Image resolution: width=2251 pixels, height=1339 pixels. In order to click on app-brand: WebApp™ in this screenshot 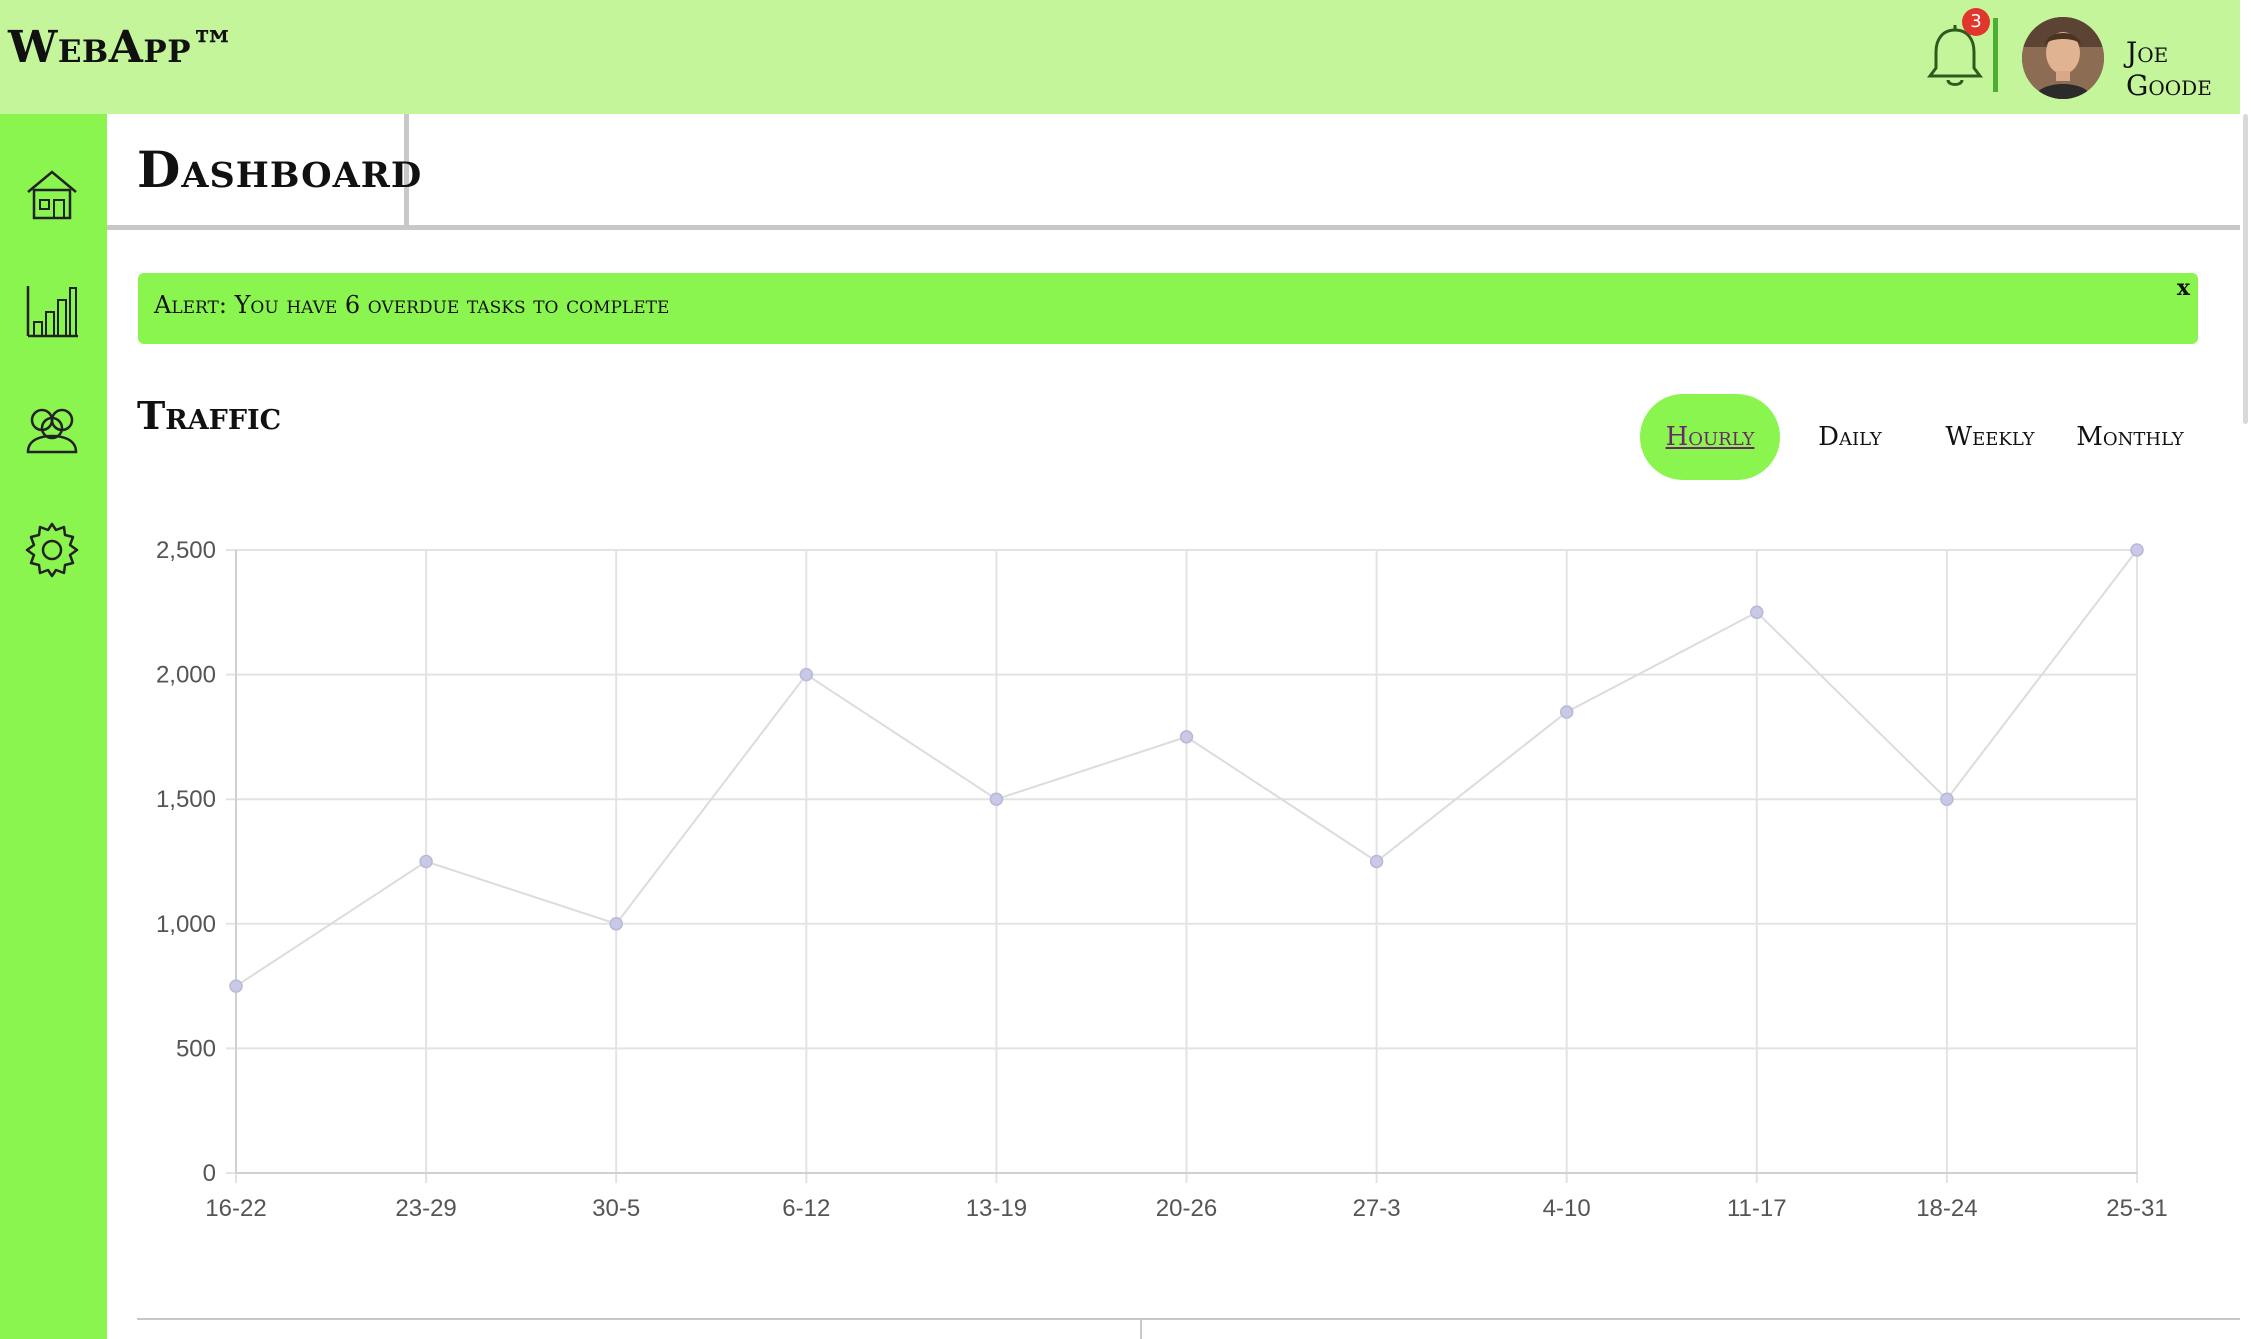, I will do `click(122, 47)`.